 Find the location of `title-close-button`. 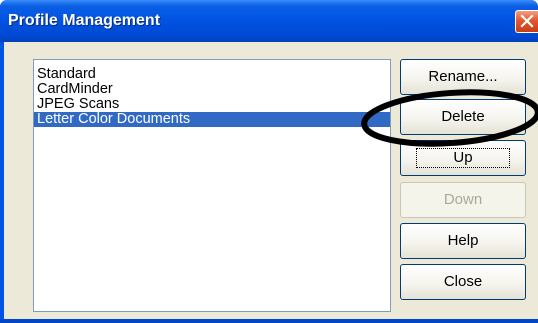

title-close-button is located at coordinates (526, 21).